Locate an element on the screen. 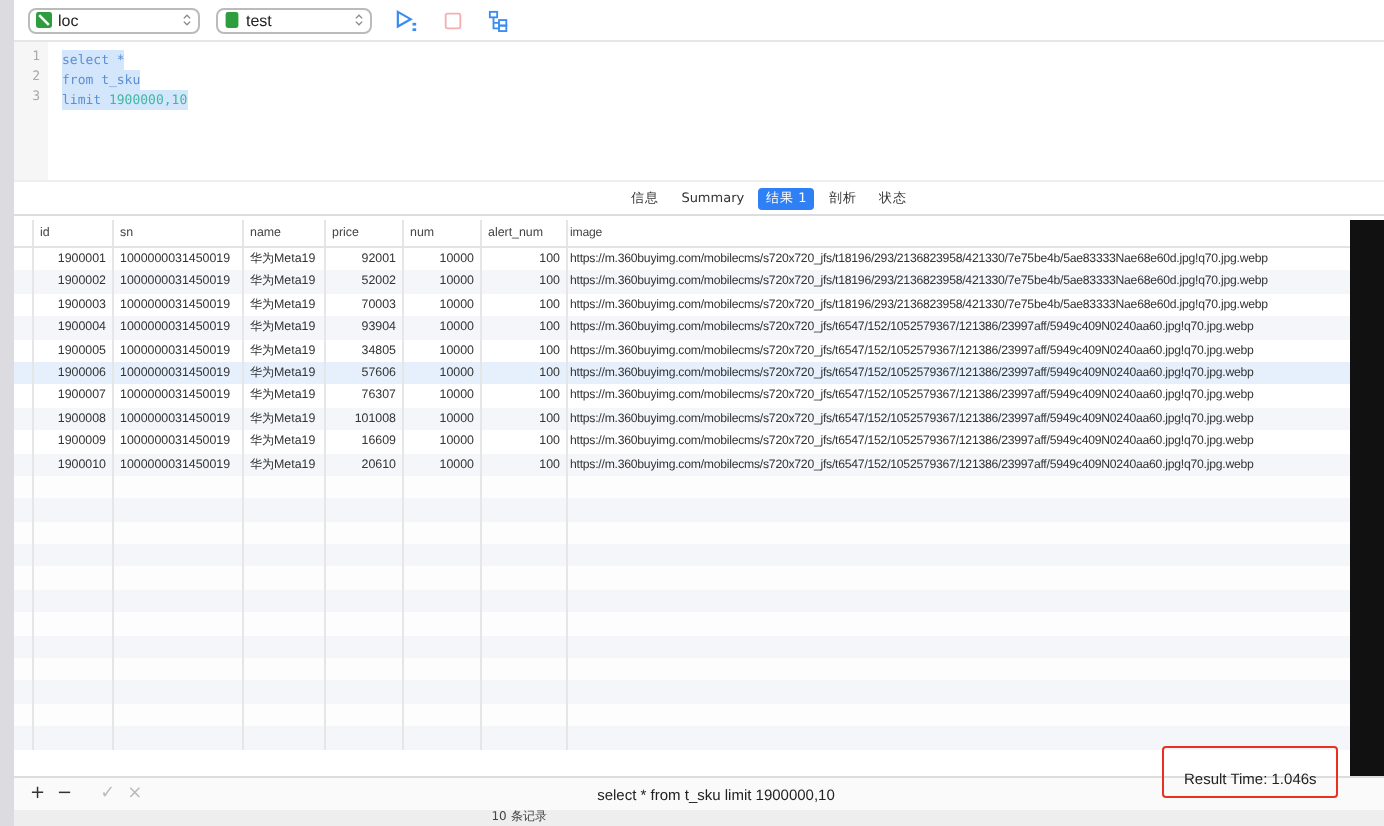 The width and height of the screenshot is (1384, 826). connection-select: loc is located at coordinates (114, 20).